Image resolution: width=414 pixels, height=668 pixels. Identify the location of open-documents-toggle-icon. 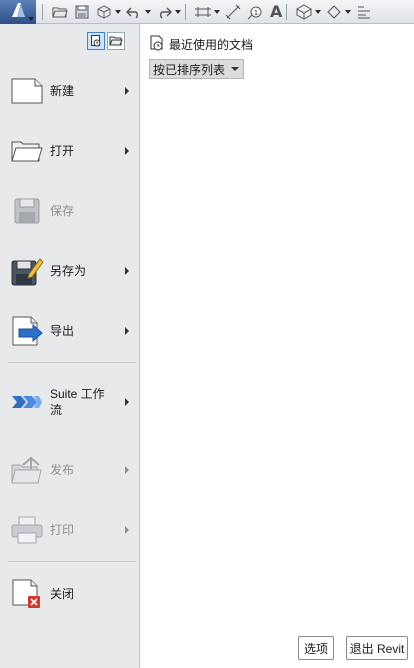
(116, 41).